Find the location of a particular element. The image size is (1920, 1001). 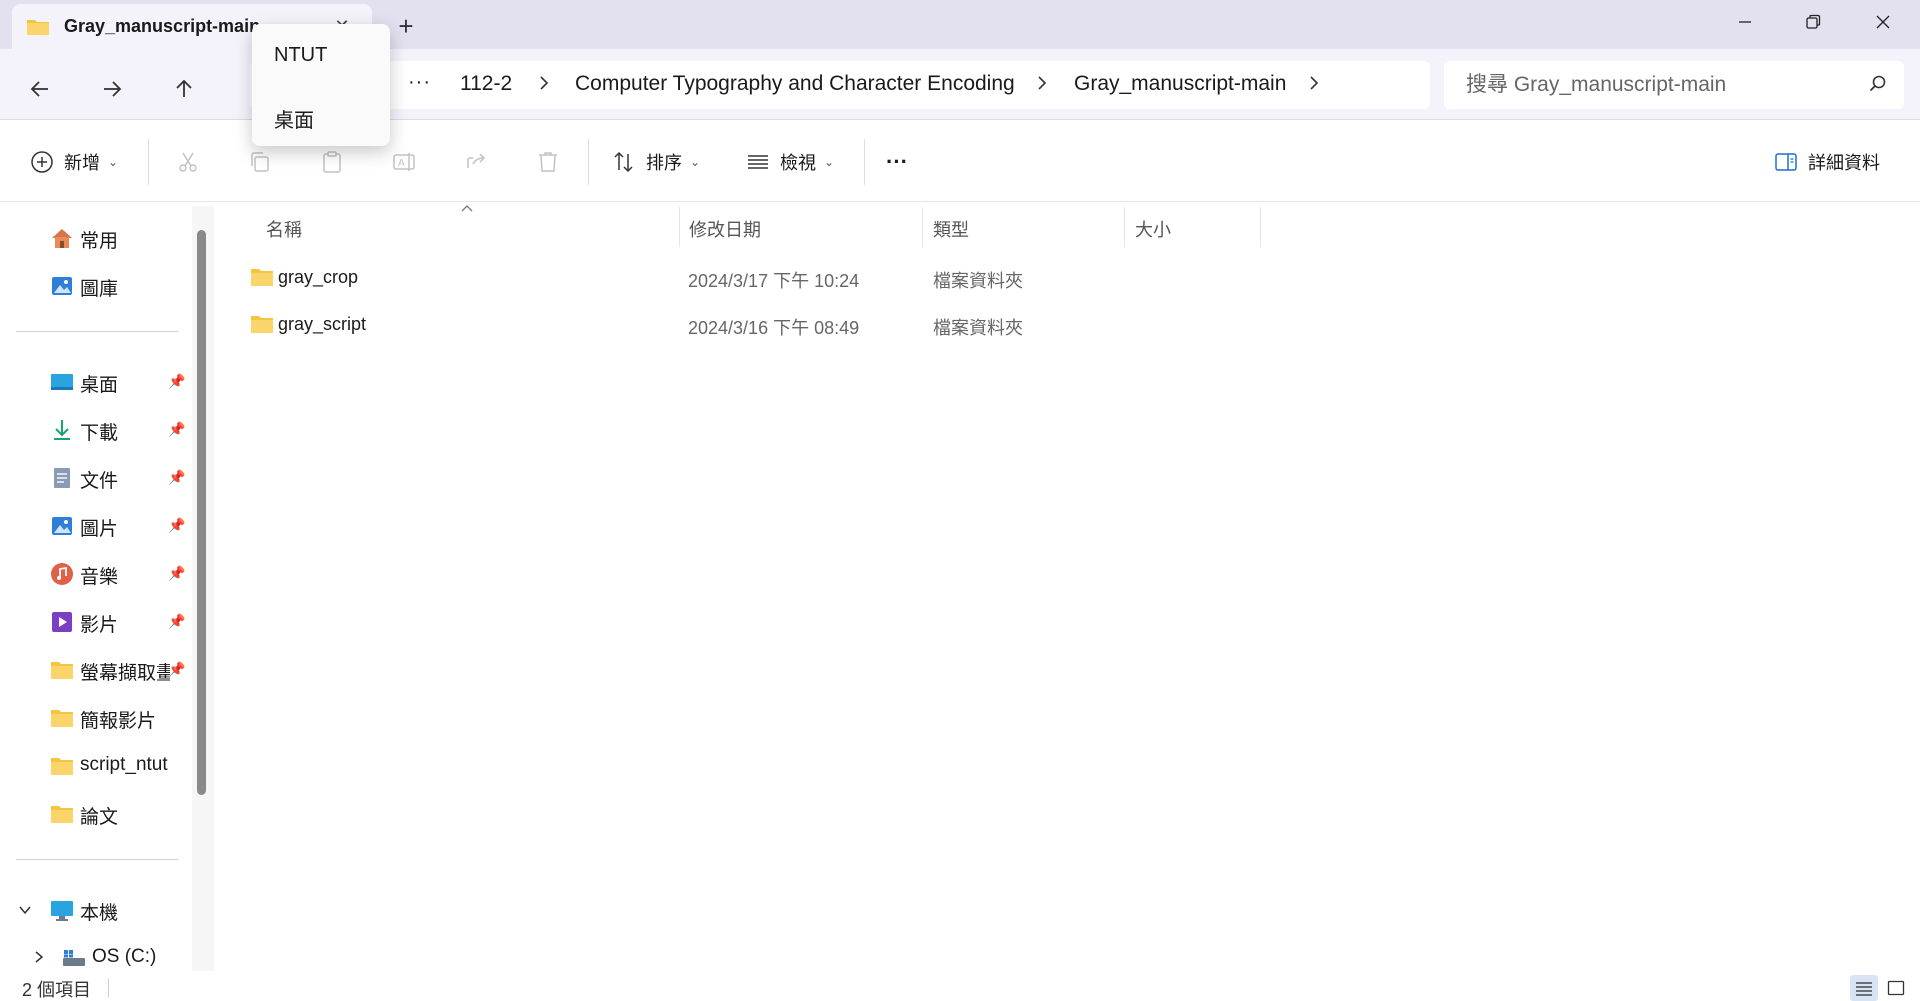

status-bar: 2 個項目 is located at coordinates (960, 987).